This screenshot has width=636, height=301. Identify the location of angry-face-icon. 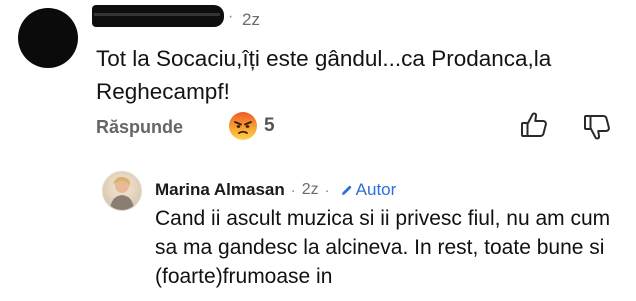
(243, 126).